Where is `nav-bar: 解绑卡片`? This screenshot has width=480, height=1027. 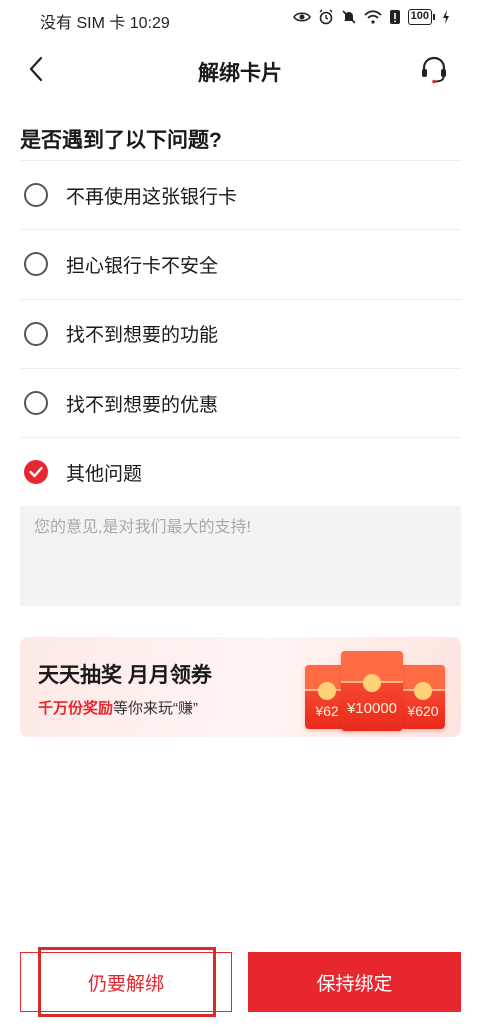
nav-bar: 解绑卡片 is located at coordinates (240, 71).